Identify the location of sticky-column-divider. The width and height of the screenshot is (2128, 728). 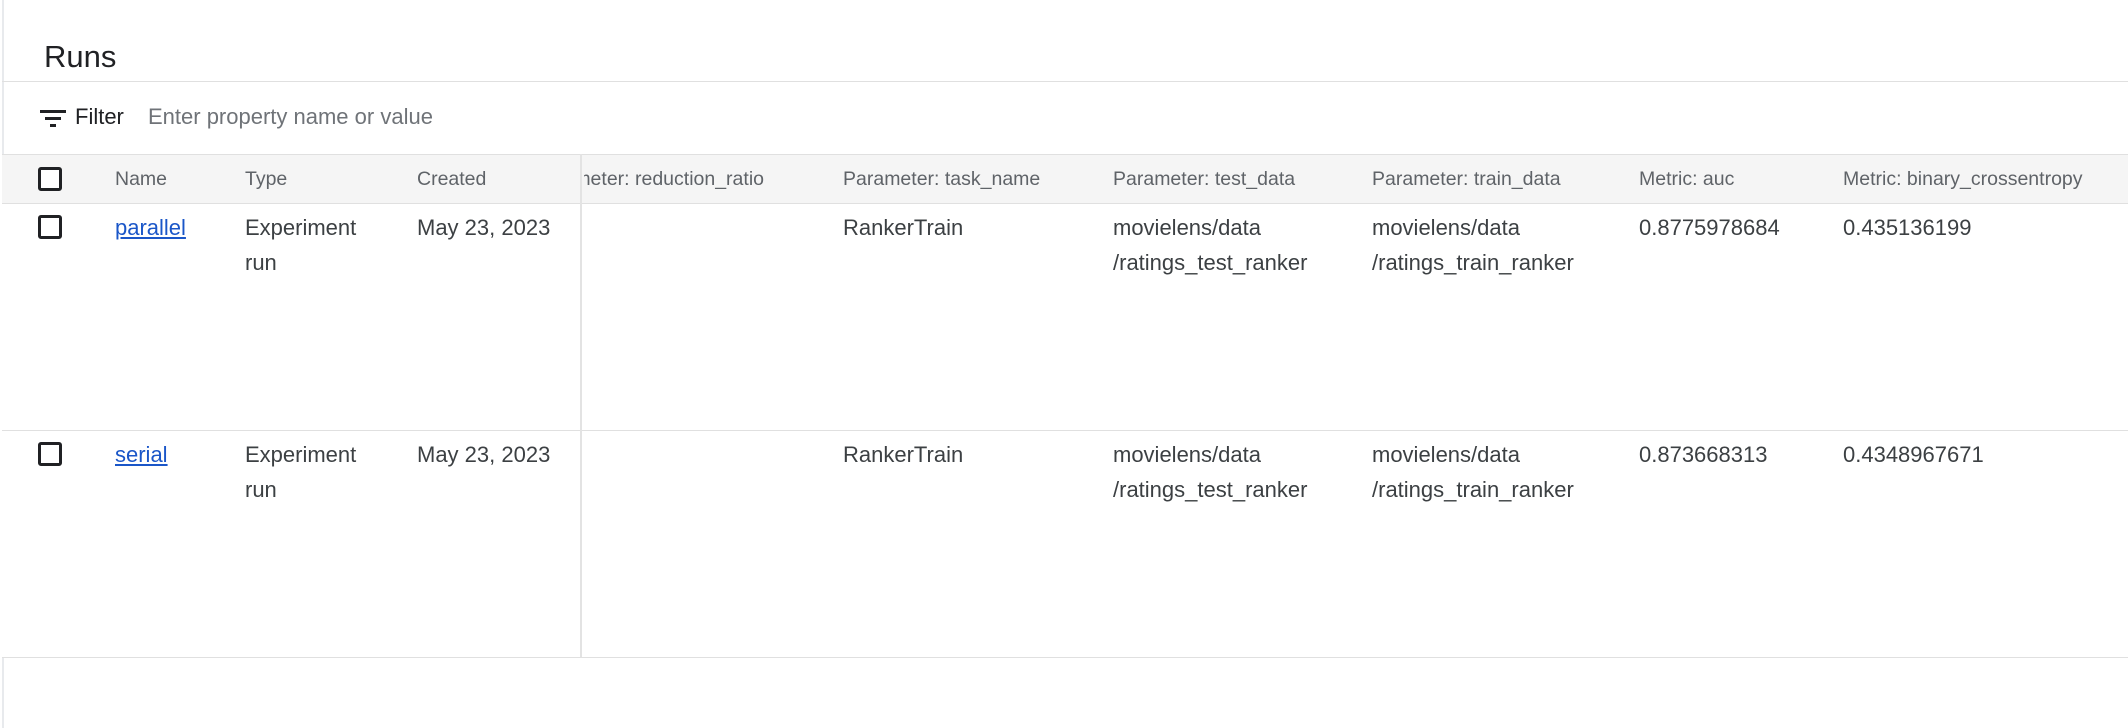
(581, 405).